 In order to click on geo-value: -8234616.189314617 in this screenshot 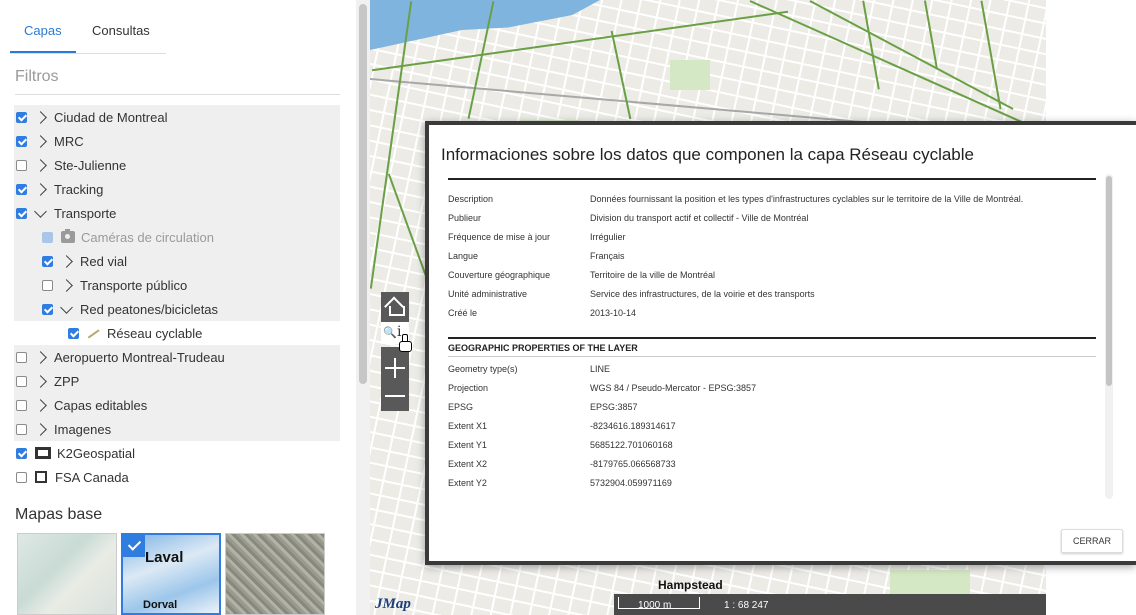, I will do `click(633, 426)`.